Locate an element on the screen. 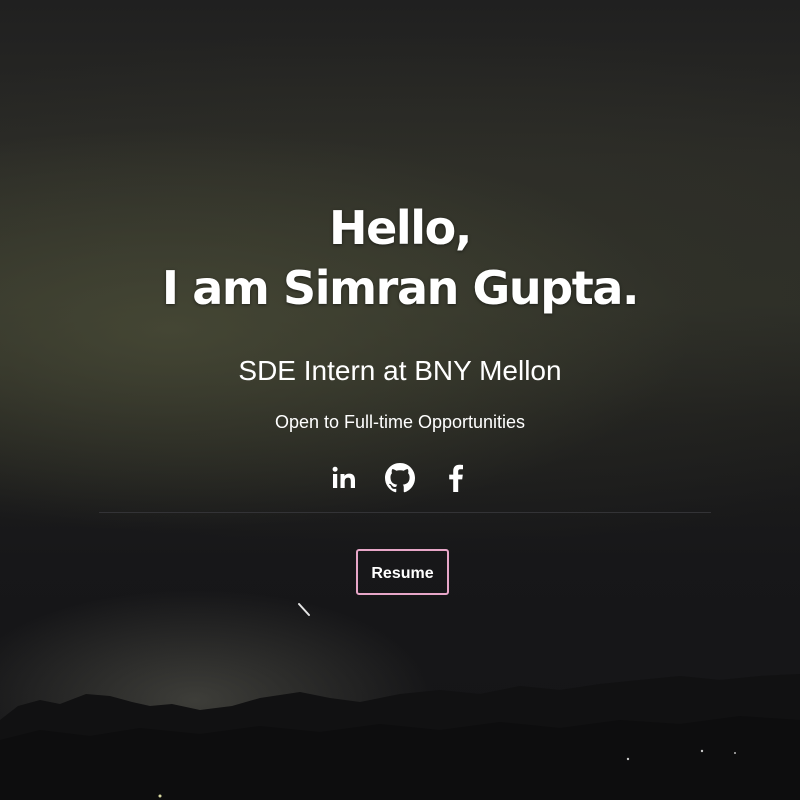  meteor-streak is located at coordinates (304, 609).